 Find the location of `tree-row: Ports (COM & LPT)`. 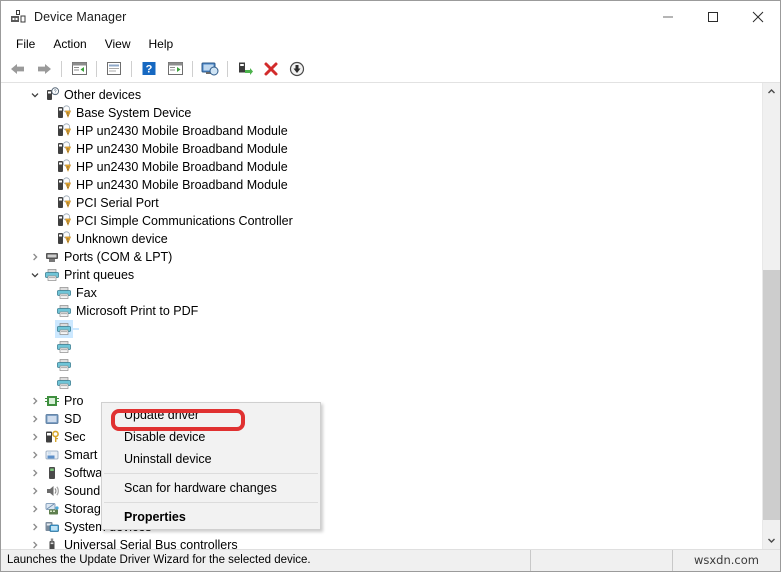

tree-row: Ports (COM & LPT) is located at coordinates (381, 257).